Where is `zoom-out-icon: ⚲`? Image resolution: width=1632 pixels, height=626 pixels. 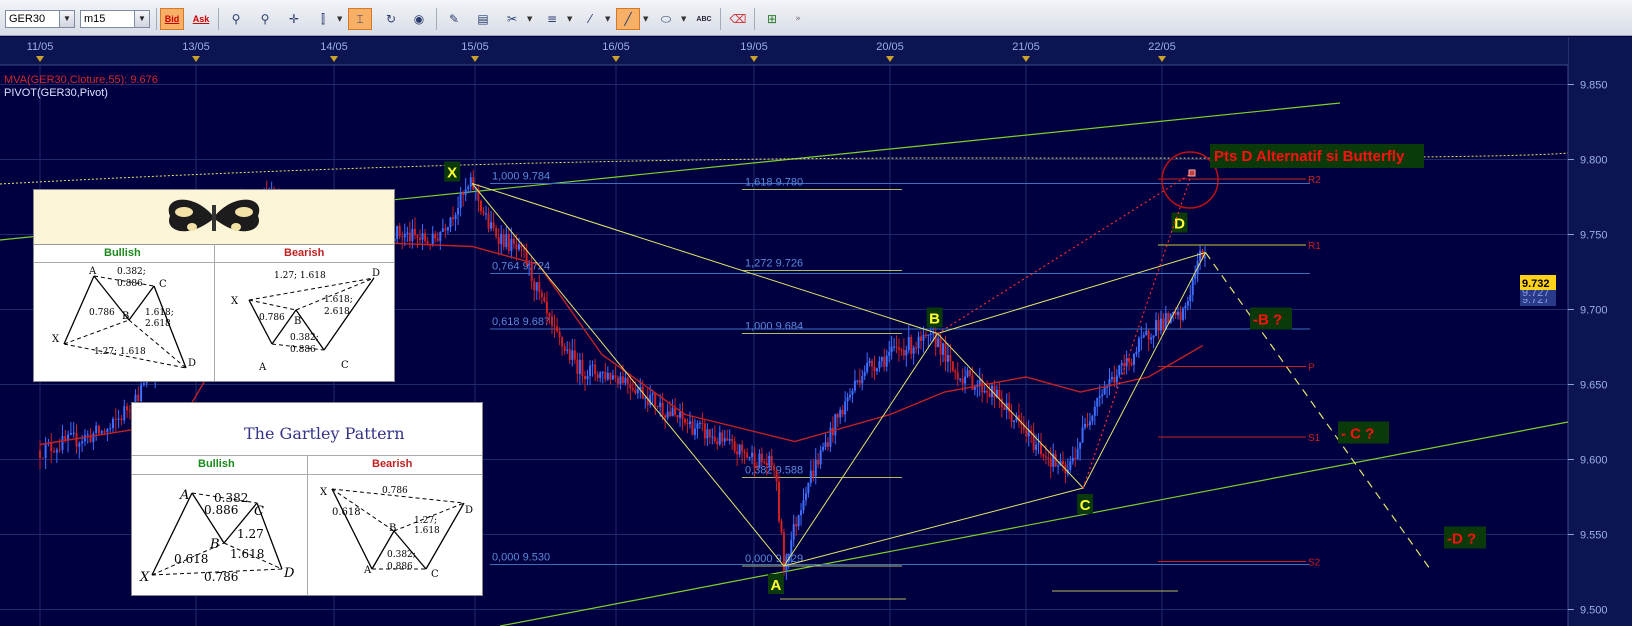
zoom-out-icon: ⚲ is located at coordinates (265, 19).